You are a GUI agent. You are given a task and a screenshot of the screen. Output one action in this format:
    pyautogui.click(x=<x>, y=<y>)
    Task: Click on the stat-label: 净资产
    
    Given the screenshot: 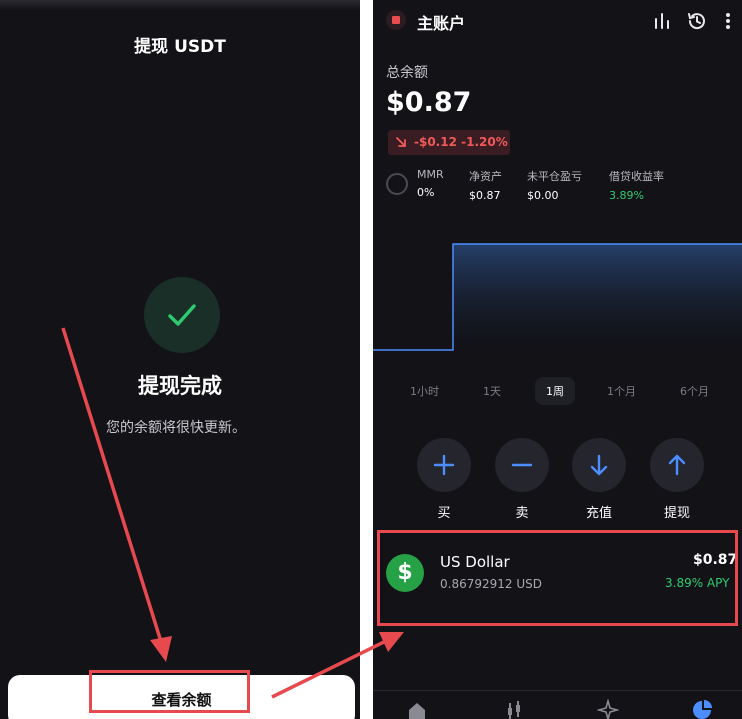 What is the action you would take?
    pyautogui.click(x=485, y=176)
    